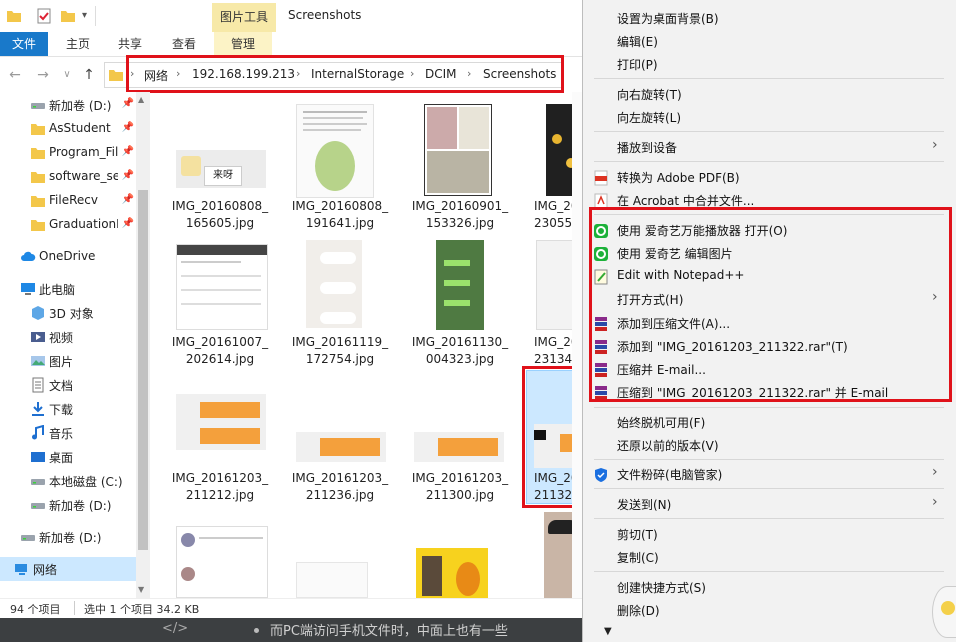  What do you see at coordinates (184, 44) in the screenshot?
I see `tab-view: 查看` at bounding box center [184, 44].